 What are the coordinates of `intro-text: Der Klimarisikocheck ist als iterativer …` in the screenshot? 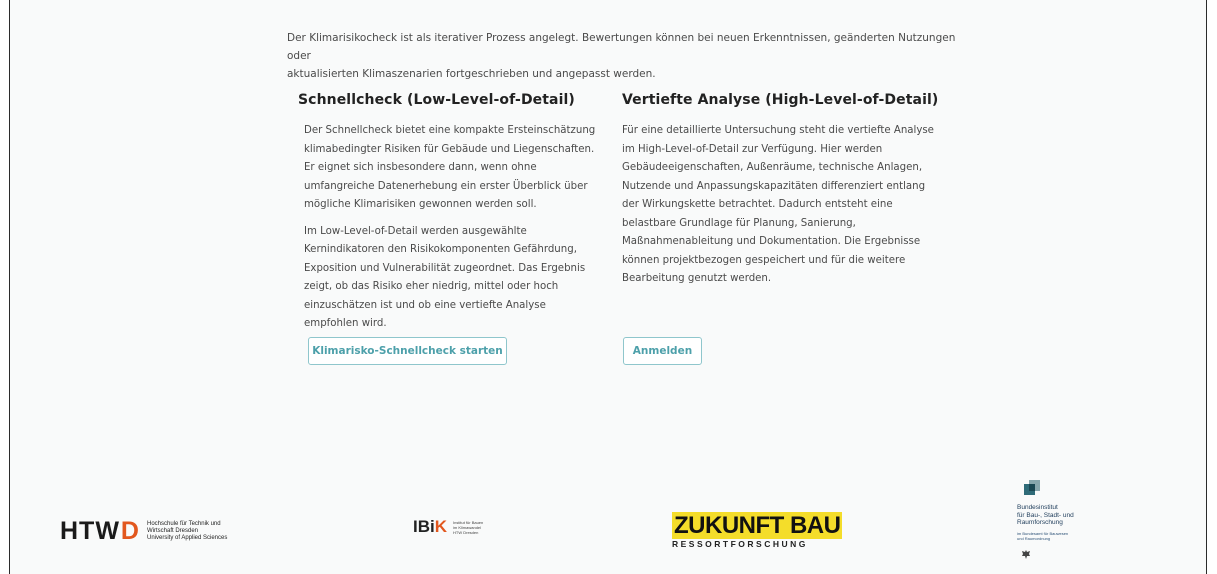 It's located at (627, 56).